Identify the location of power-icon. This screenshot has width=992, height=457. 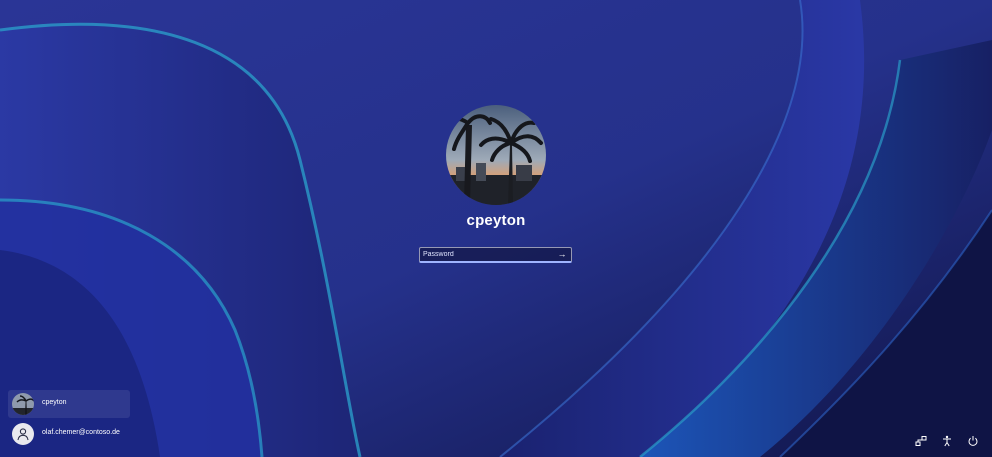
(973, 441).